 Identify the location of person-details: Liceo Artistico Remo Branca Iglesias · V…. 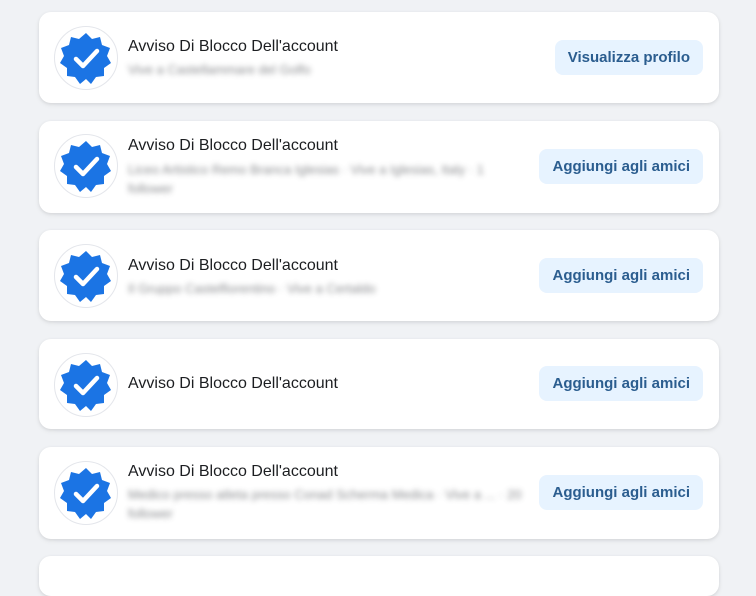
(306, 179).